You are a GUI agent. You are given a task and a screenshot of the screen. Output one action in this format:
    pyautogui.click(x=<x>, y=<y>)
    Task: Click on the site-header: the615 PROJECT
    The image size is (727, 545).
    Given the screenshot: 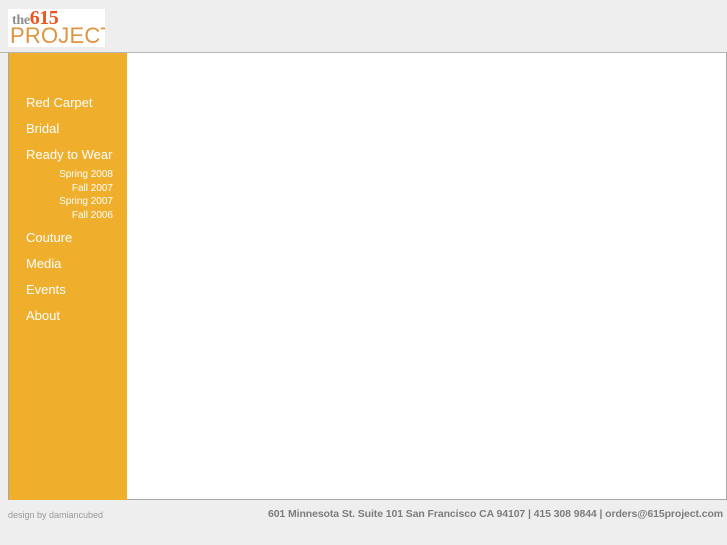 What is the action you would take?
    pyautogui.click(x=363, y=26)
    